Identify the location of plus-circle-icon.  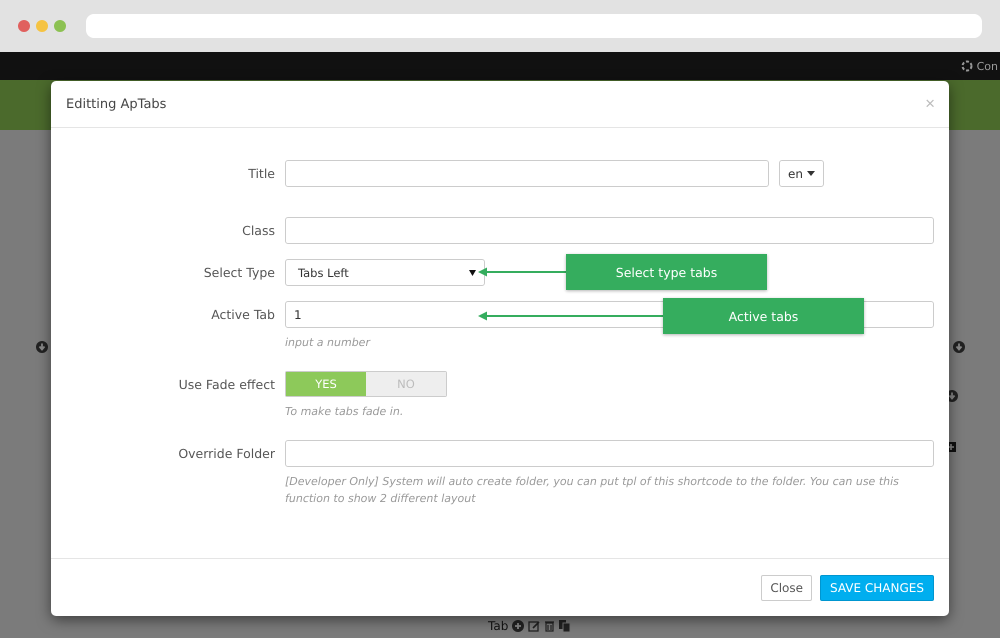
(518, 626).